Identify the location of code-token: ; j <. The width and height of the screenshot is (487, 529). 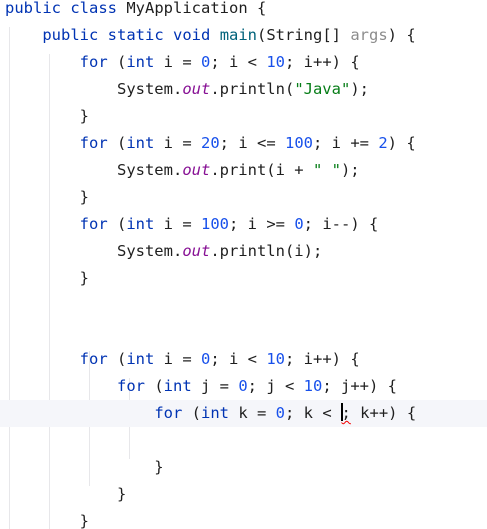
(275, 386).